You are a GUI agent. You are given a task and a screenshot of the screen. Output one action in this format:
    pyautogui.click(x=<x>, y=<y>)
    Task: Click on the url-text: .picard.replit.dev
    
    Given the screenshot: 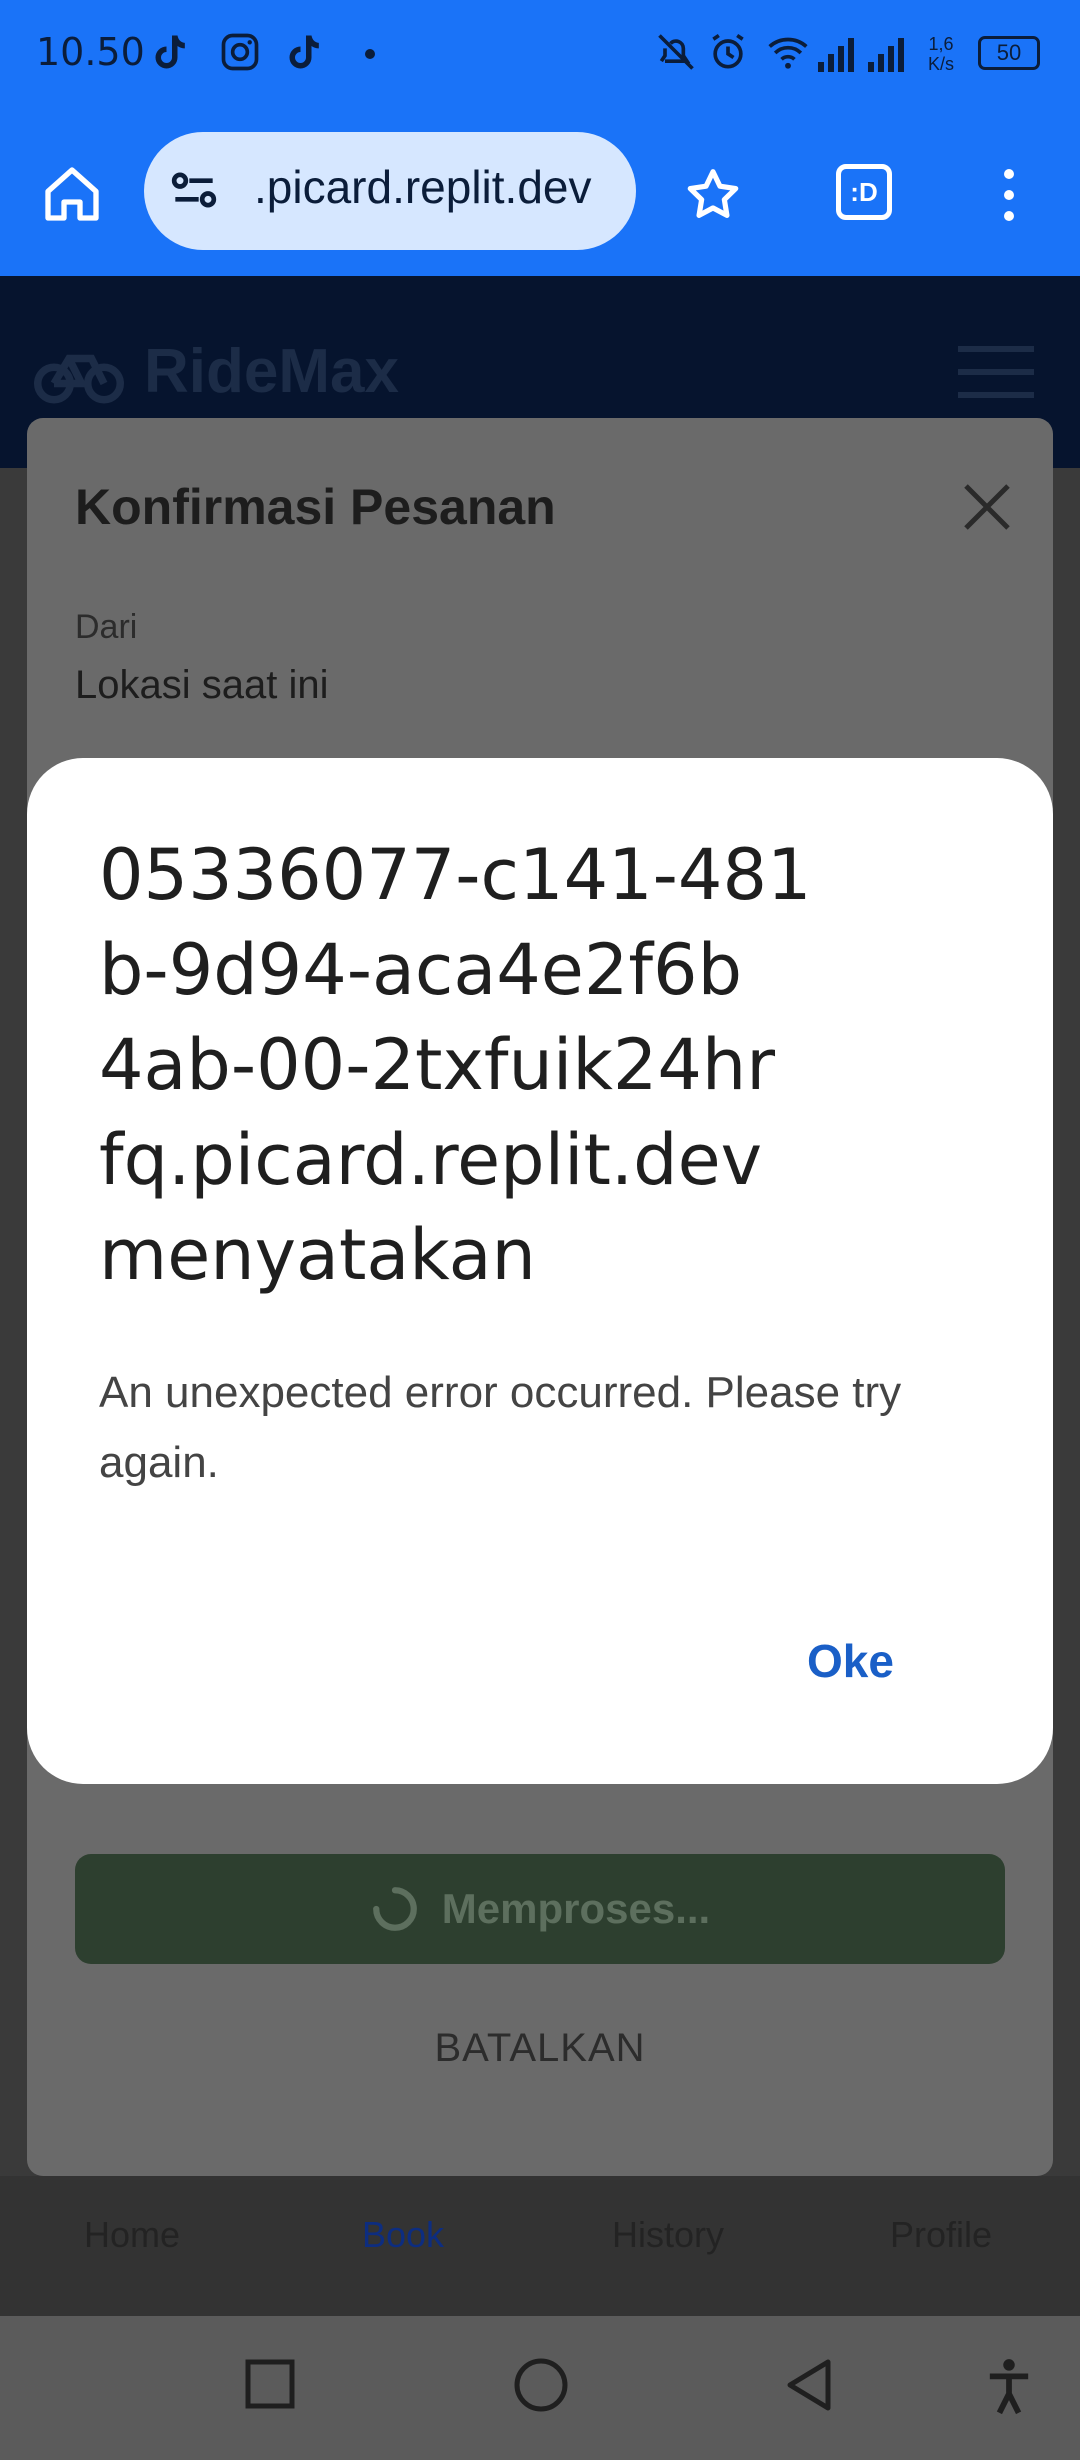 What is the action you would take?
    pyautogui.click(x=423, y=187)
    